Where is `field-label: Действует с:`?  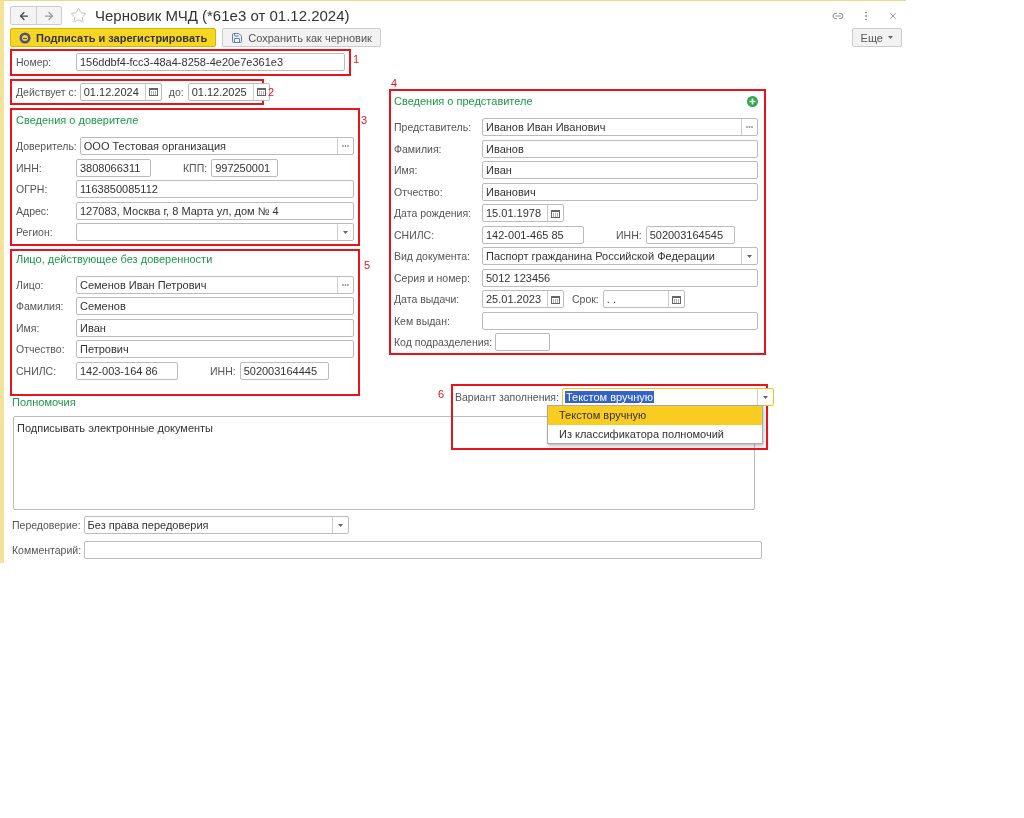 field-label: Действует с: is located at coordinates (47, 91).